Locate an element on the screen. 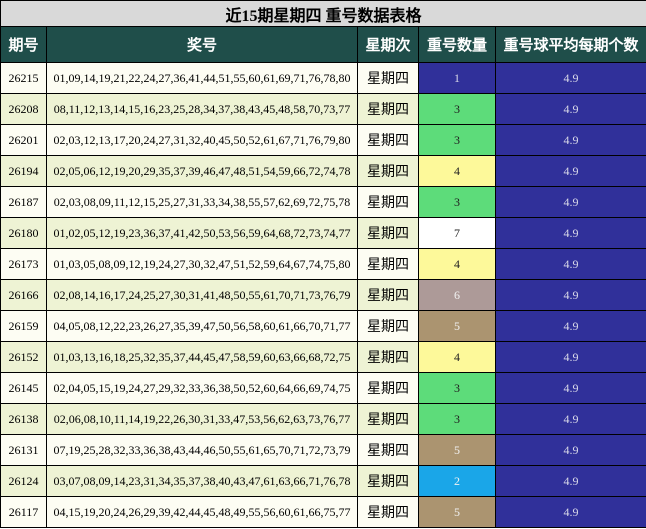 Image resolution: width=646 pixels, height=529 pixels. issue-number-cell: 26215 is located at coordinates (23, 78).